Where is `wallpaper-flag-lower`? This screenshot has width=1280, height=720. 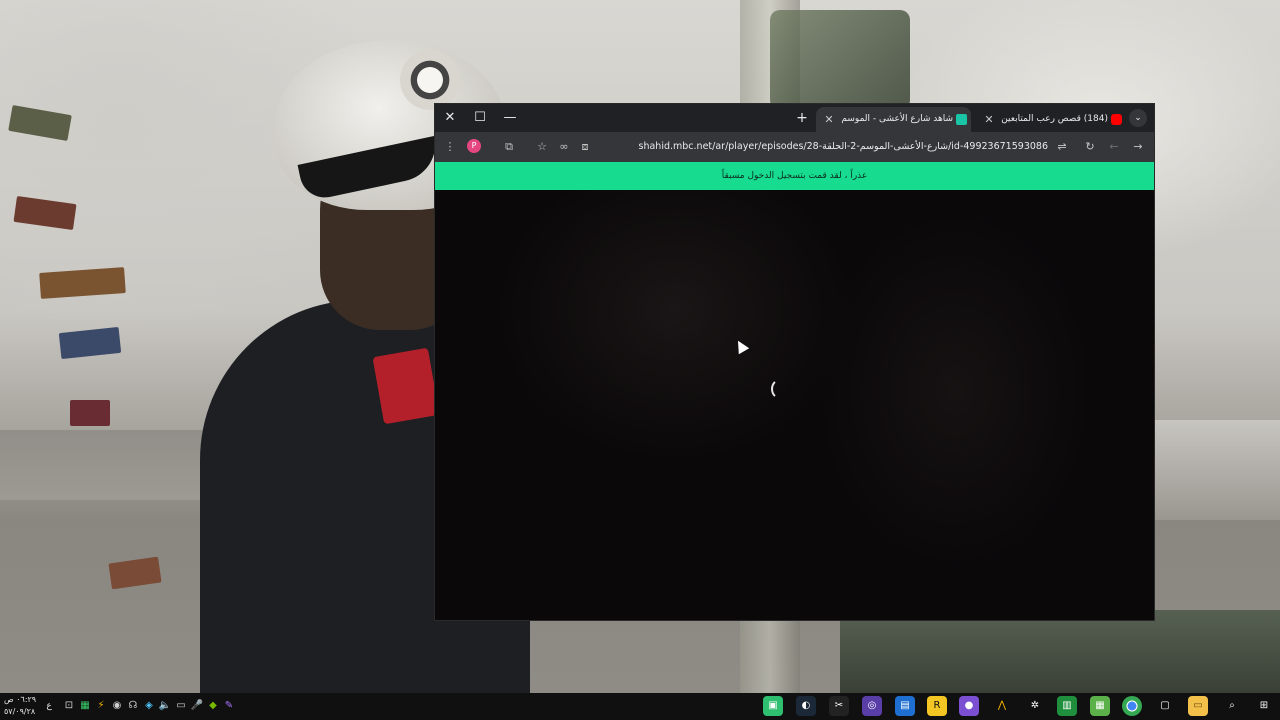
wallpaper-flag-lower is located at coordinates (1060, 651).